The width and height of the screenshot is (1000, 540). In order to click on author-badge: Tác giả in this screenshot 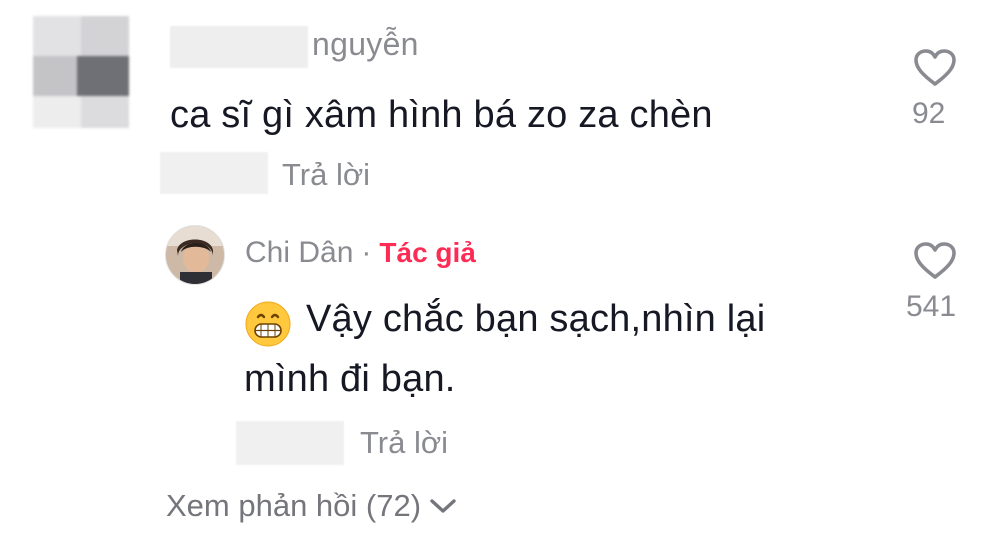, I will do `click(427, 252)`.